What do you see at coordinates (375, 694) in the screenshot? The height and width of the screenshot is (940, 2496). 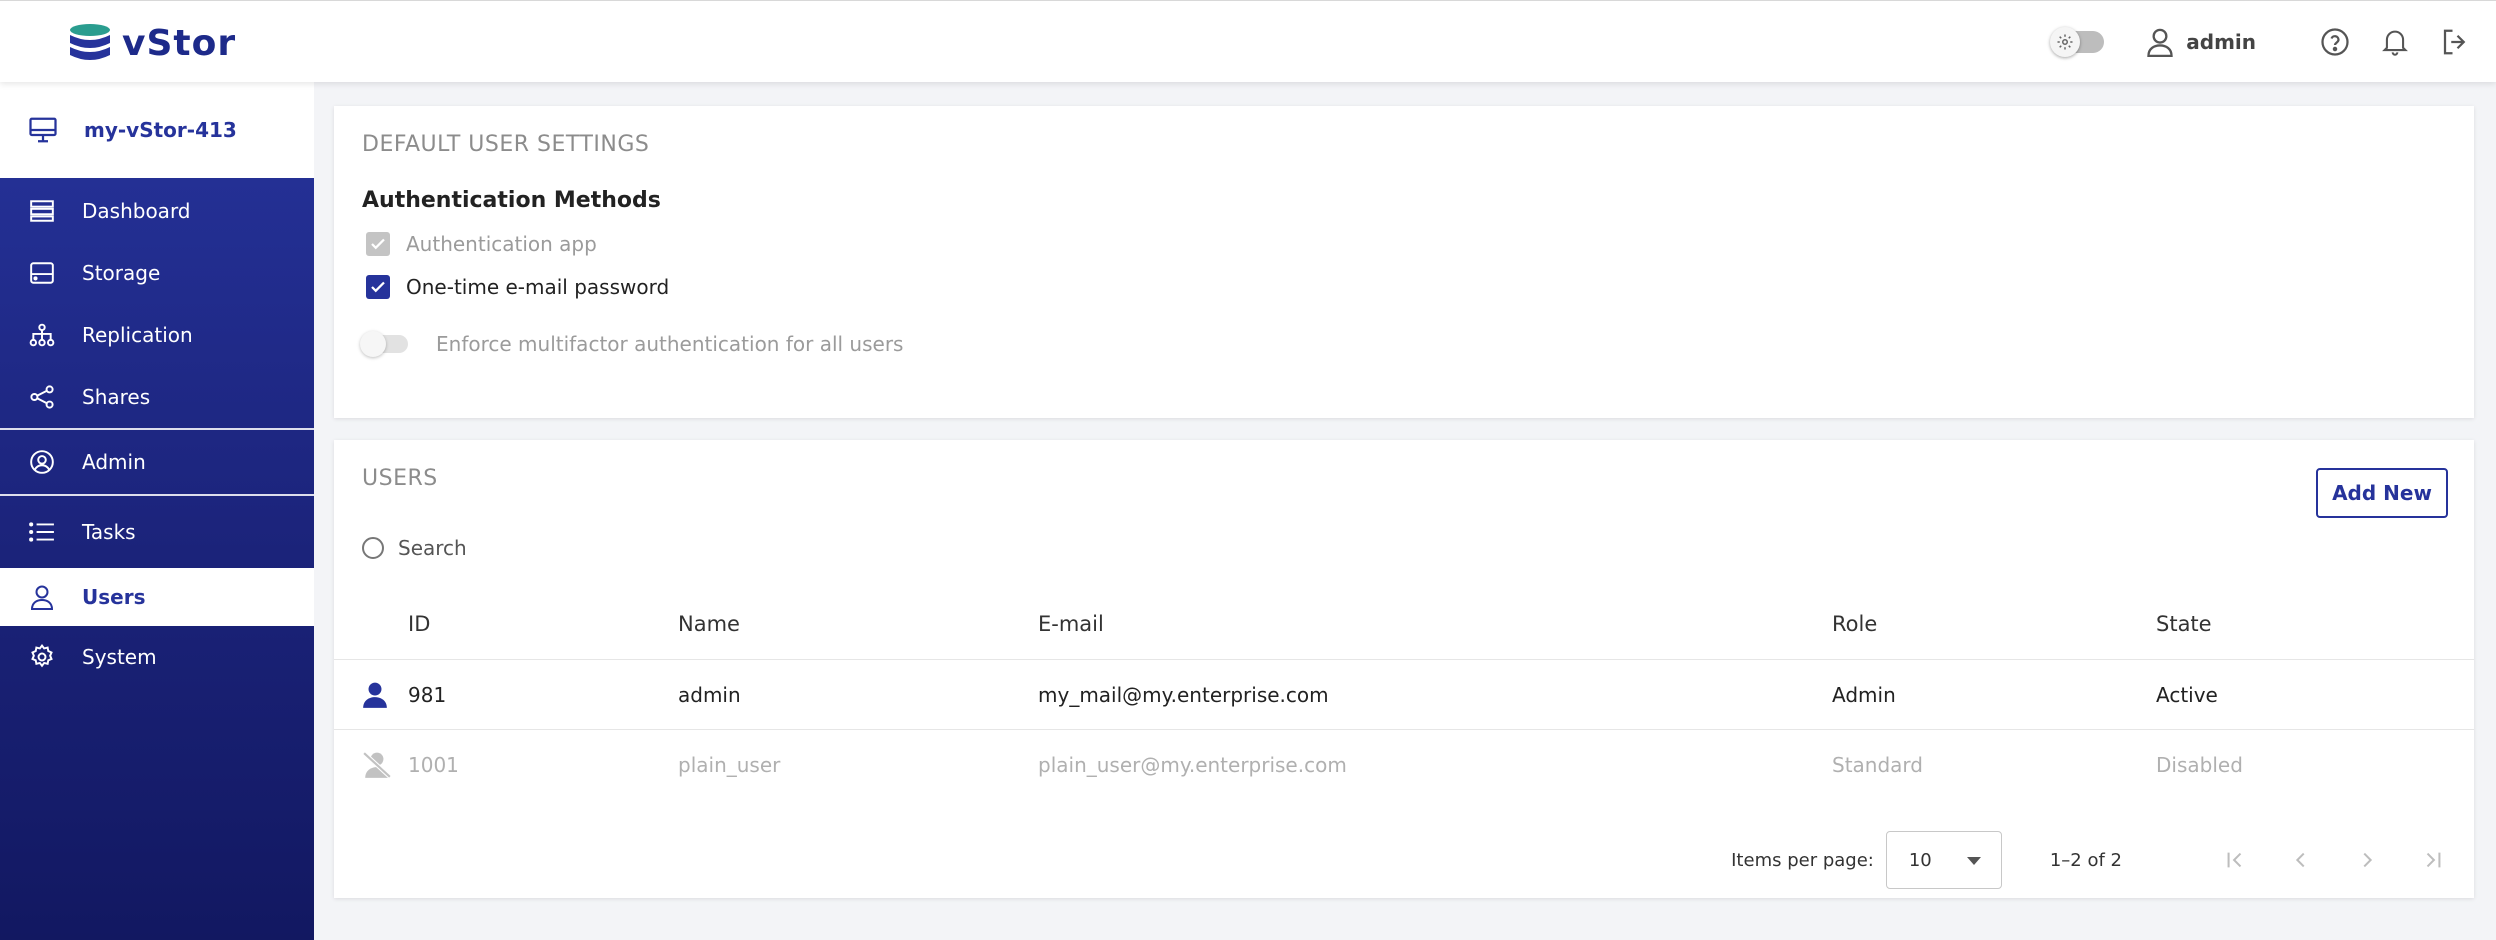 I see `active-user-icon` at bounding box center [375, 694].